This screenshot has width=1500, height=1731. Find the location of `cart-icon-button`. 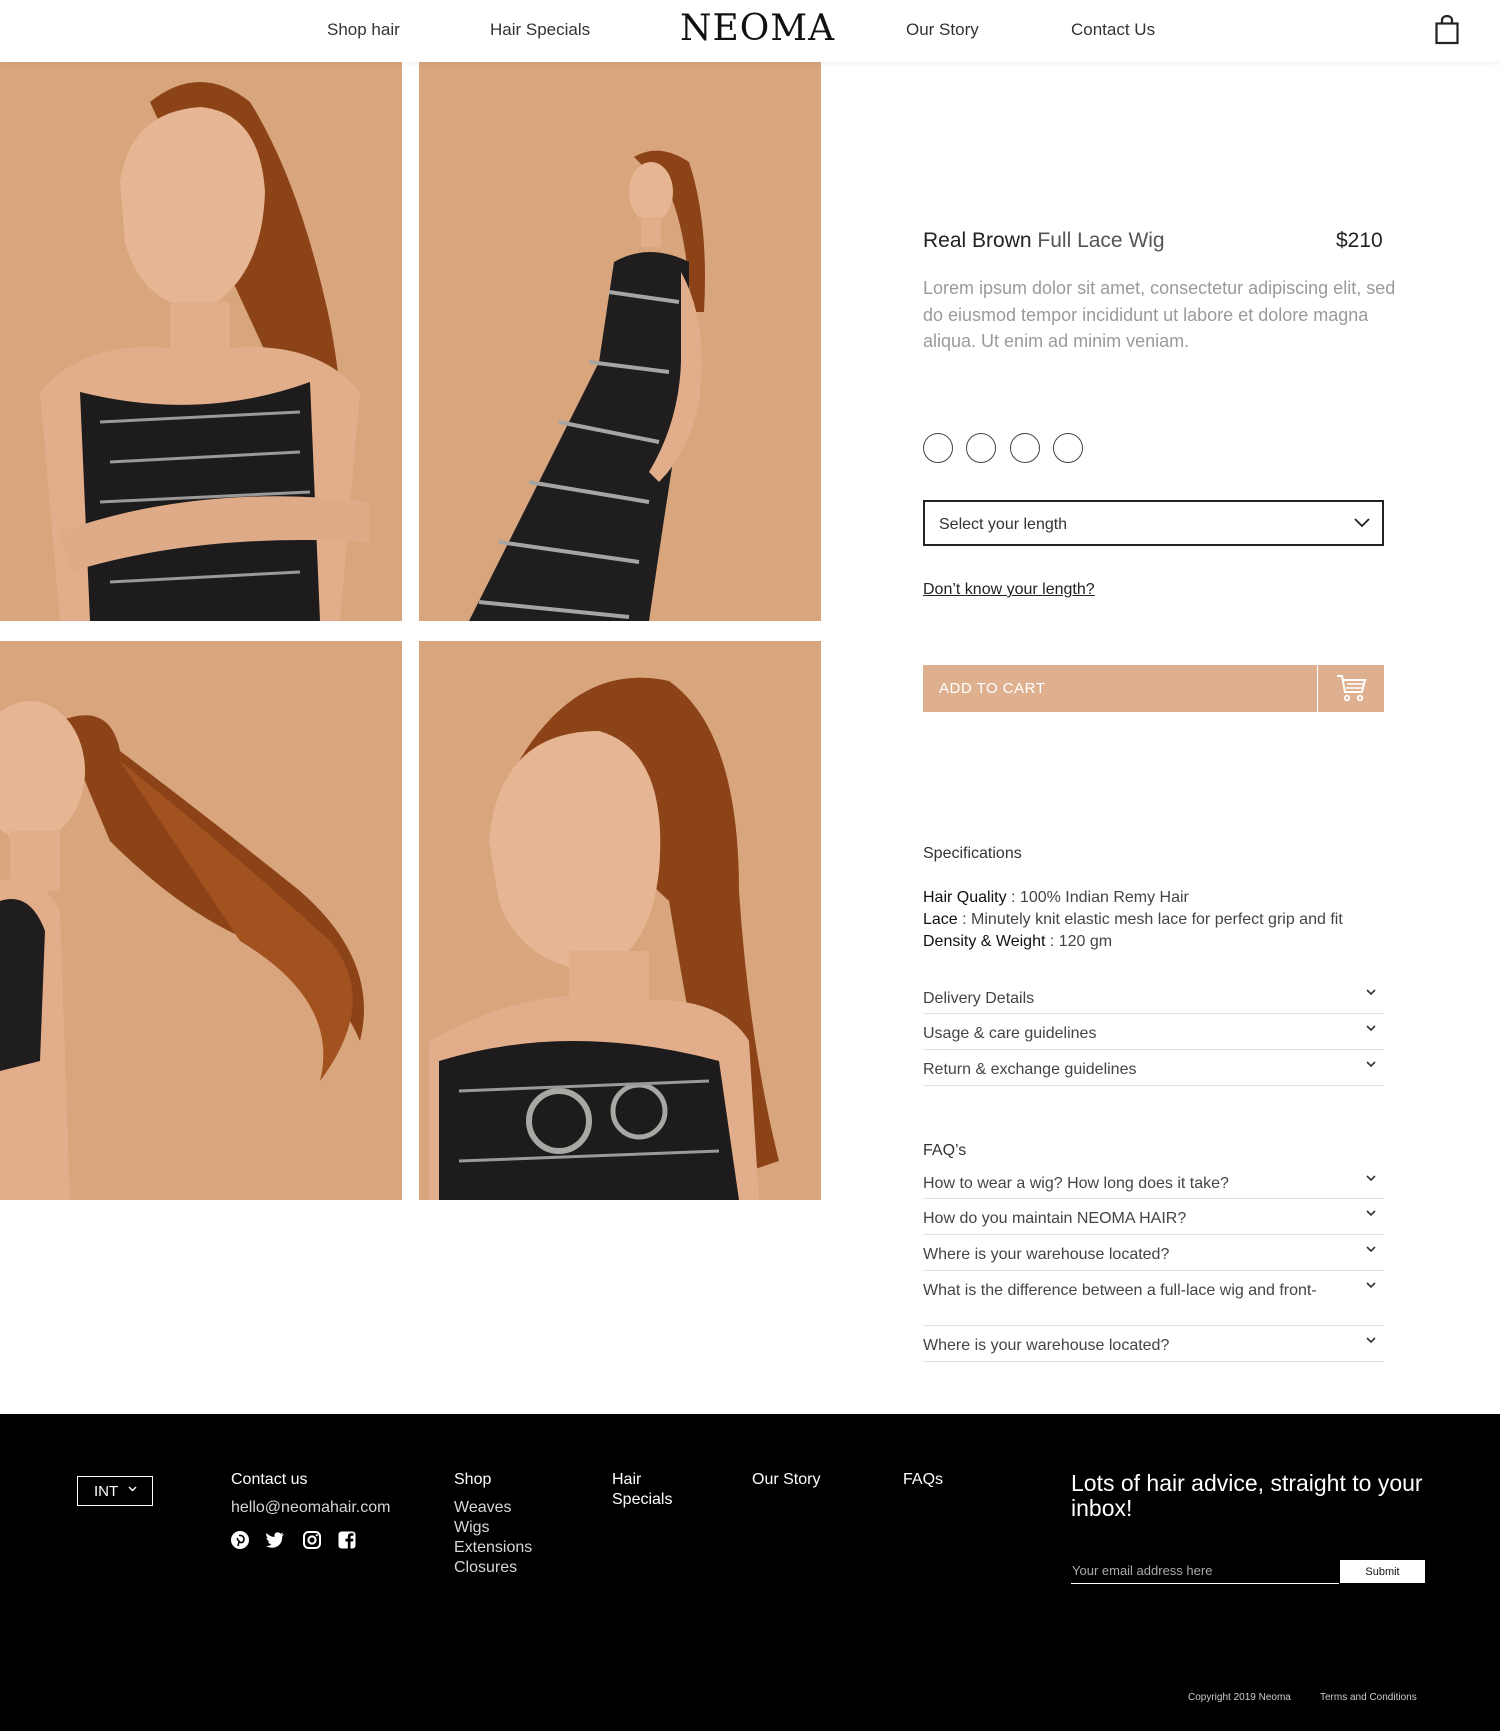

cart-icon-button is located at coordinates (1351, 688).